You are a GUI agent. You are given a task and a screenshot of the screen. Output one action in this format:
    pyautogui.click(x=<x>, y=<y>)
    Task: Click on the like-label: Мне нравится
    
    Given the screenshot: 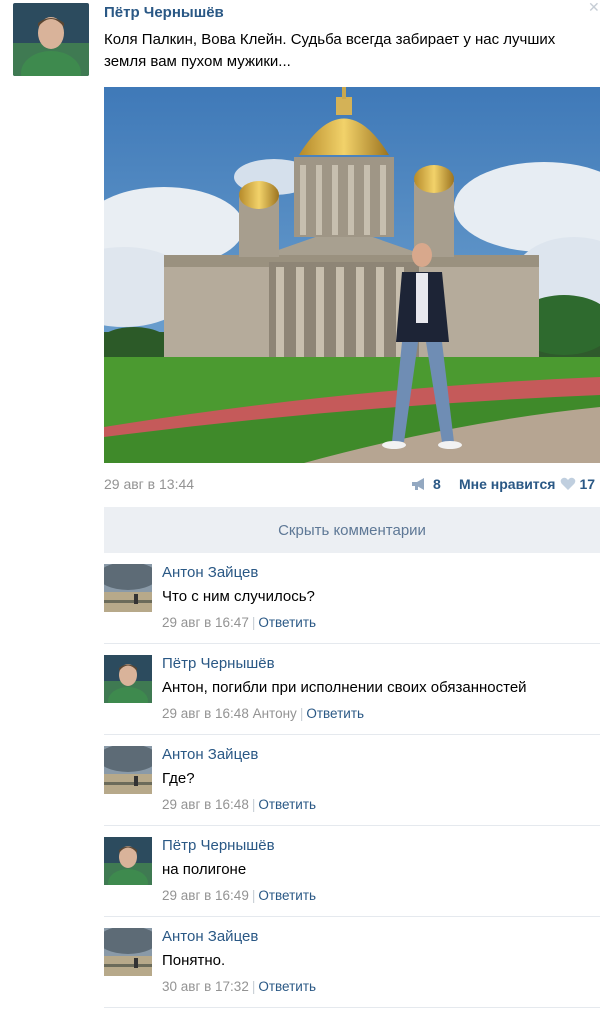 What is the action you would take?
    pyautogui.click(x=507, y=484)
    